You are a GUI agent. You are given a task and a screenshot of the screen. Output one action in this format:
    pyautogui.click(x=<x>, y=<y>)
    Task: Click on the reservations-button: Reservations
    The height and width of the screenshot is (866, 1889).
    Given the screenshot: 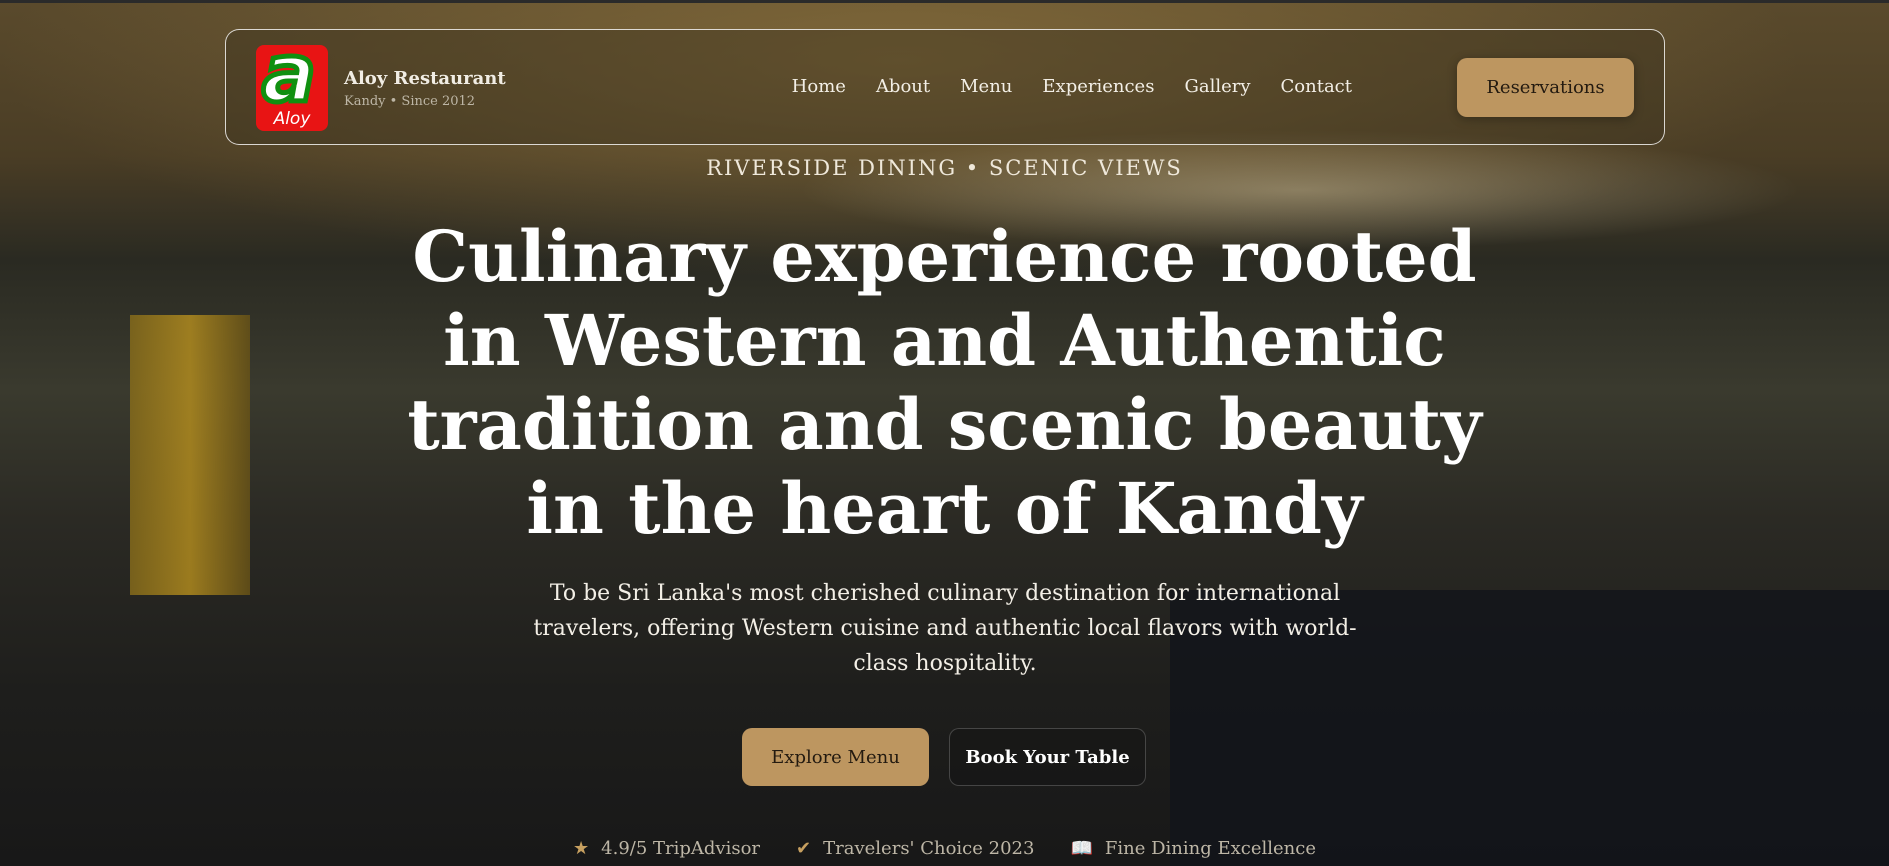 What is the action you would take?
    pyautogui.click(x=1545, y=87)
    